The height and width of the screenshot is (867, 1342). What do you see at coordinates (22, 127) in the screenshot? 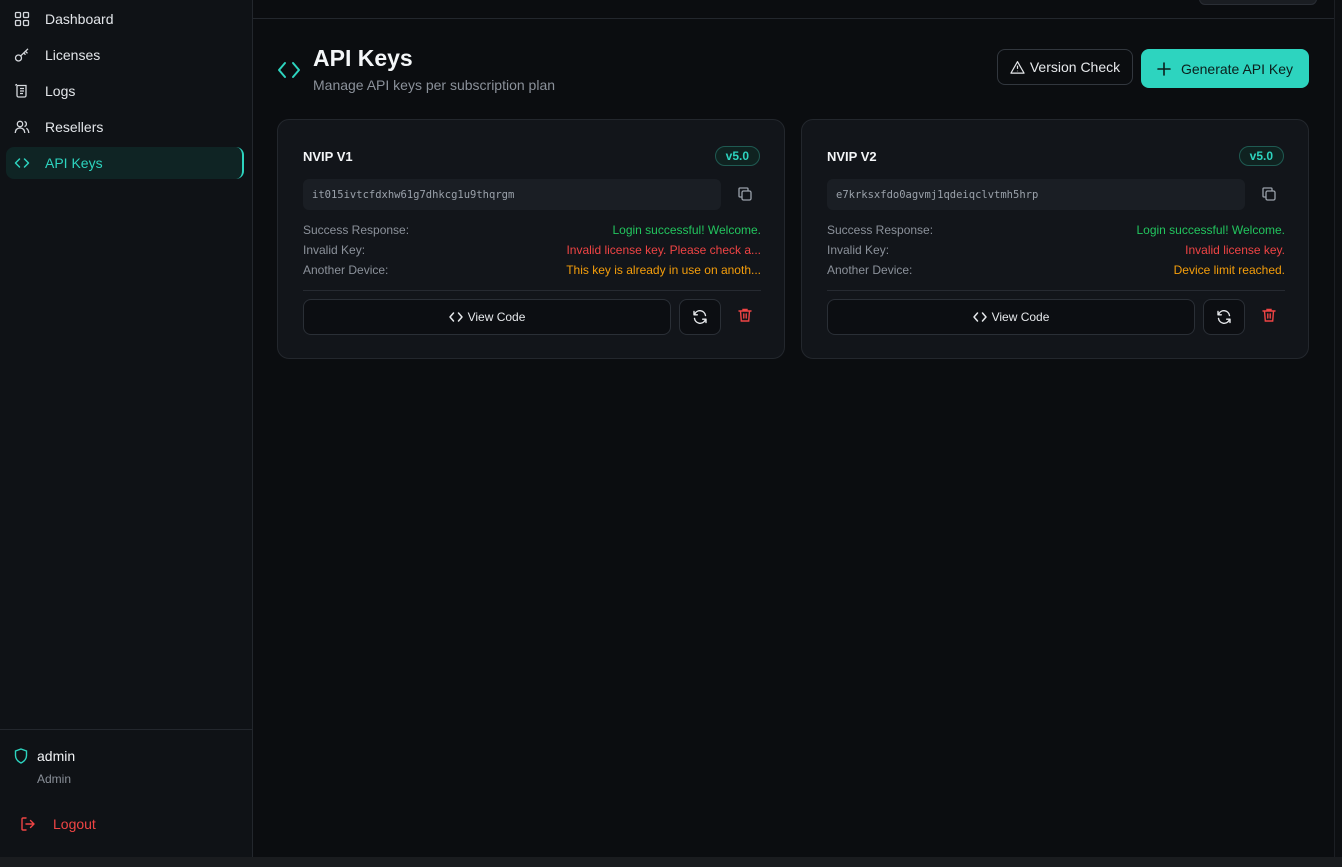
I see `users-icon` at bounding box center [22, 127].